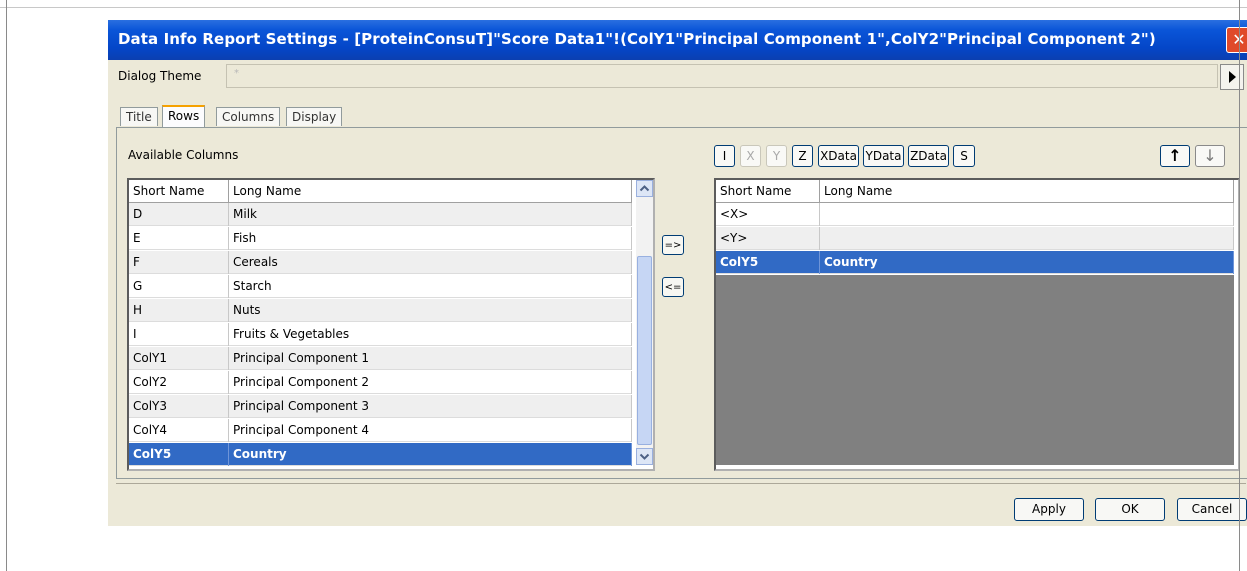  What do you see at coordinates (776, 156) in the screenshot?
I see `designation-y-button: Y` at bounding box center [776, 156].